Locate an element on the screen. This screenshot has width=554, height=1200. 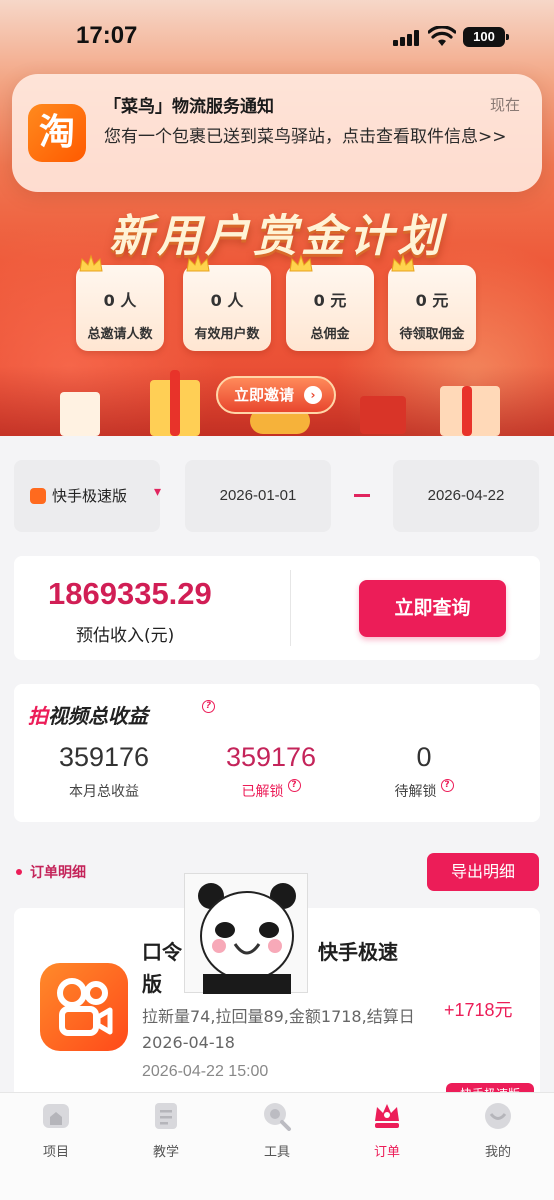
tab-tools: 工具 is located at coordinates (277, 1130).